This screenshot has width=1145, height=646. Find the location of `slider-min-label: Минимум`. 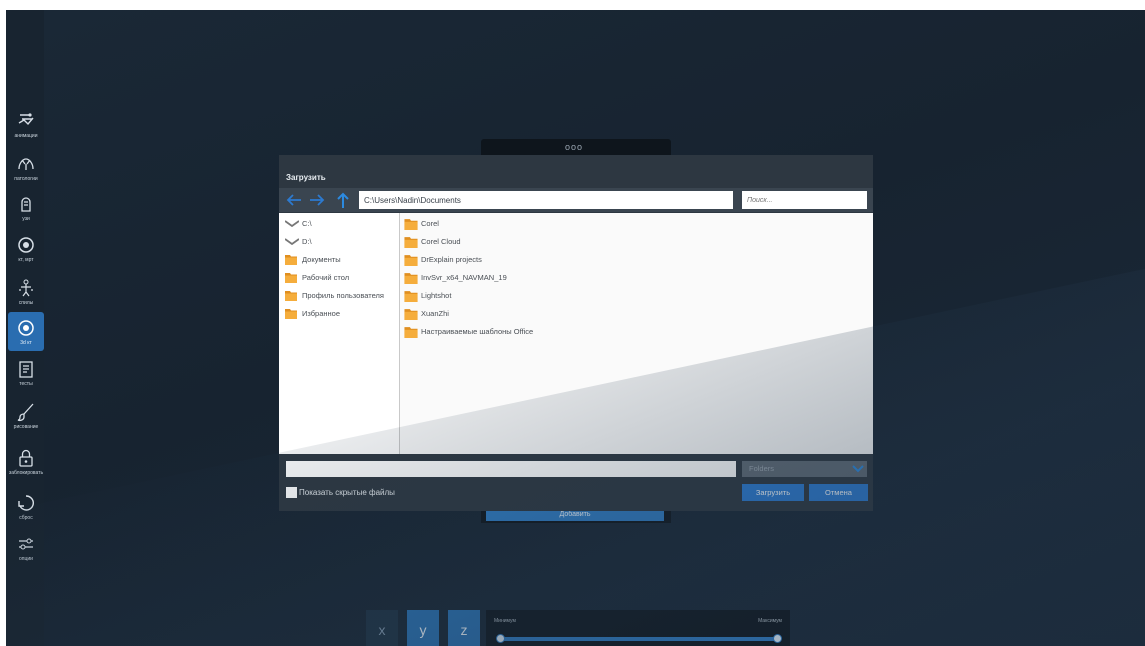

slider-min-label: Минимум is located at coordinates (505, 621).